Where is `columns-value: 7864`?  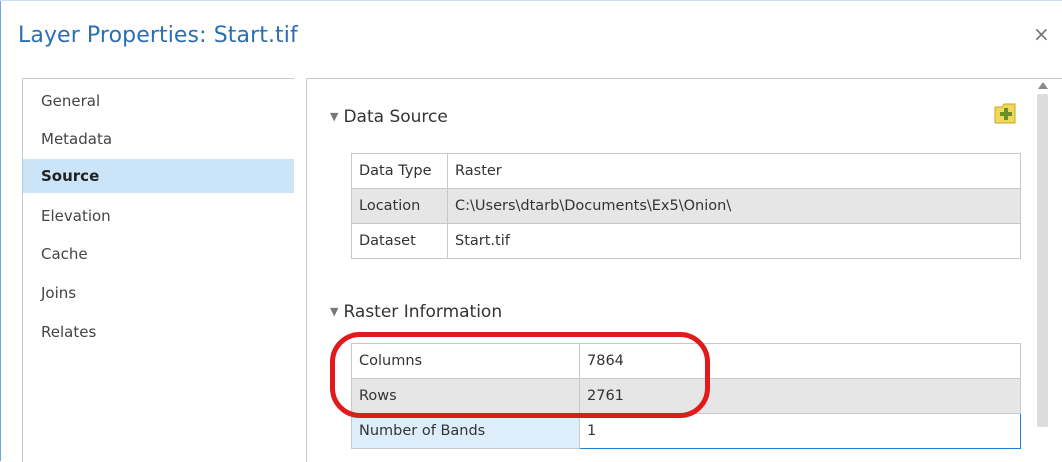 columns-value: 7864 is located at coordinates (800, 361).